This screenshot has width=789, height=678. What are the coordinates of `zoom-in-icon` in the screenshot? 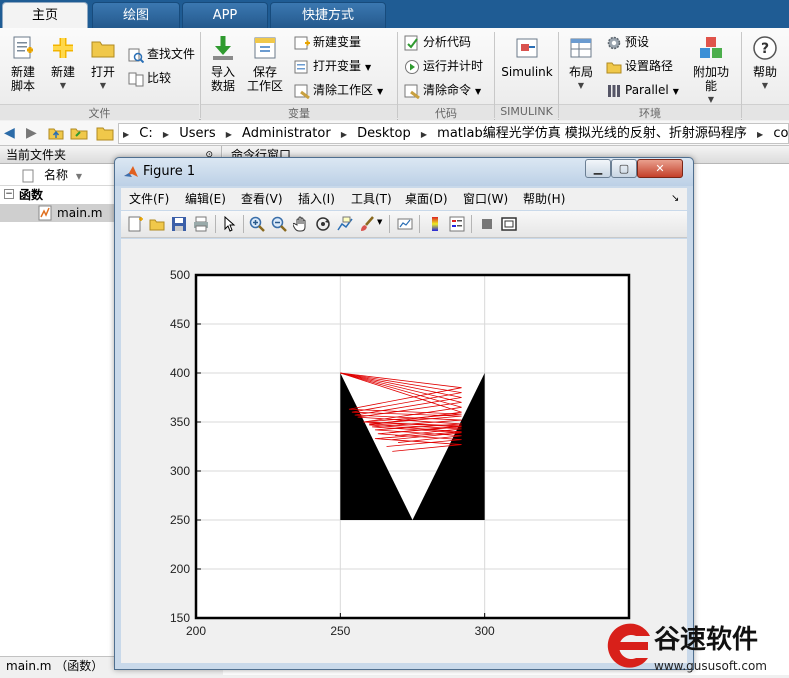 It's located at (257, 224).